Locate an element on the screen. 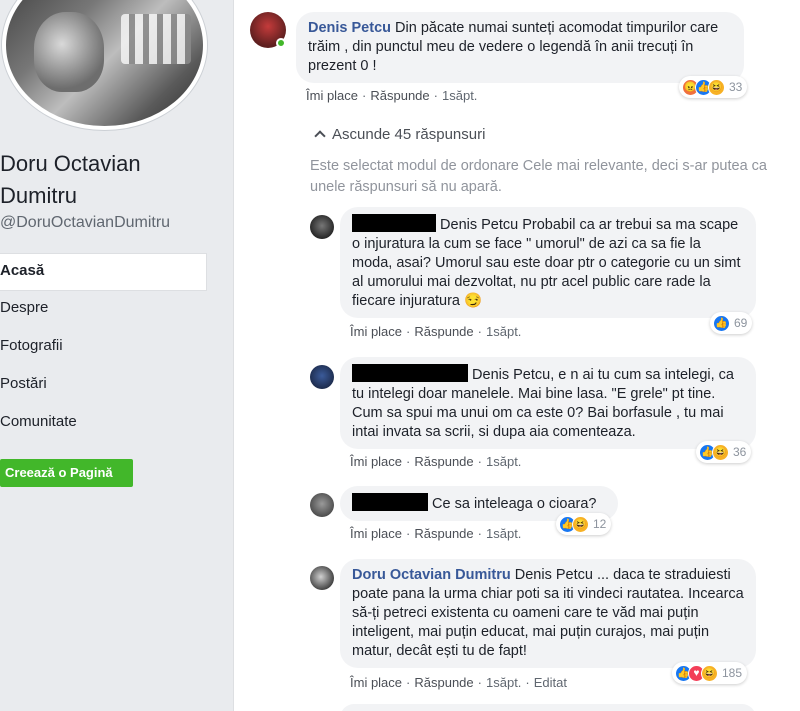  reactions-summary: 👍 😆 12 is located at coordinates (584, 524).